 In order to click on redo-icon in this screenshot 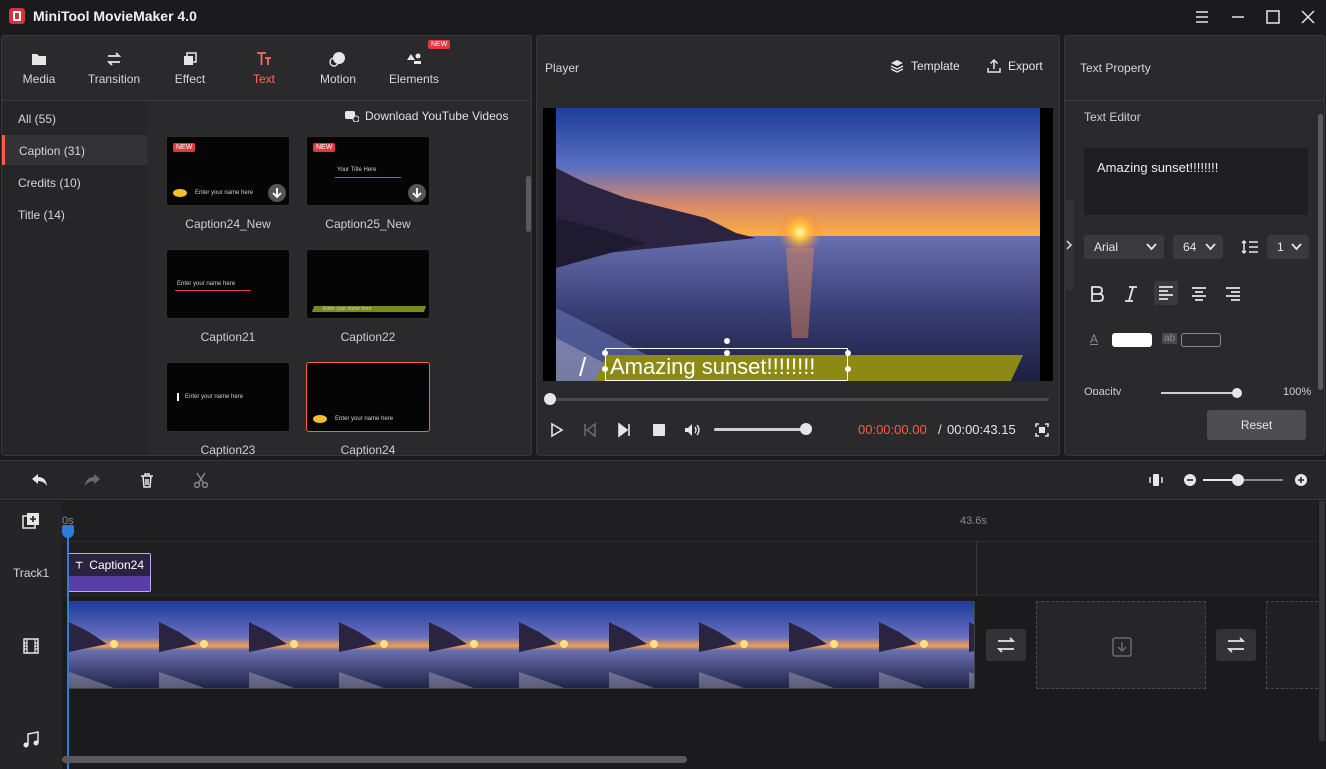, I will do `click(93, 480)`.